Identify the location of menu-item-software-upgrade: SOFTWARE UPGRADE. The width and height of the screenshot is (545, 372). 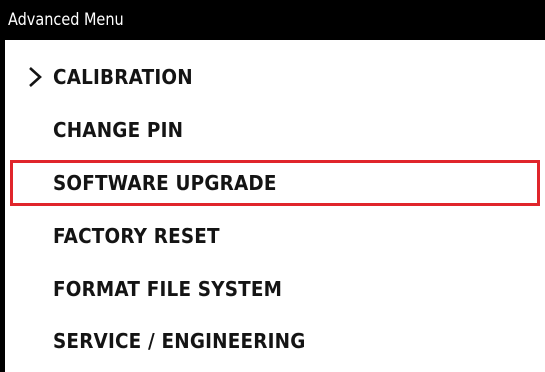
(275, 183).